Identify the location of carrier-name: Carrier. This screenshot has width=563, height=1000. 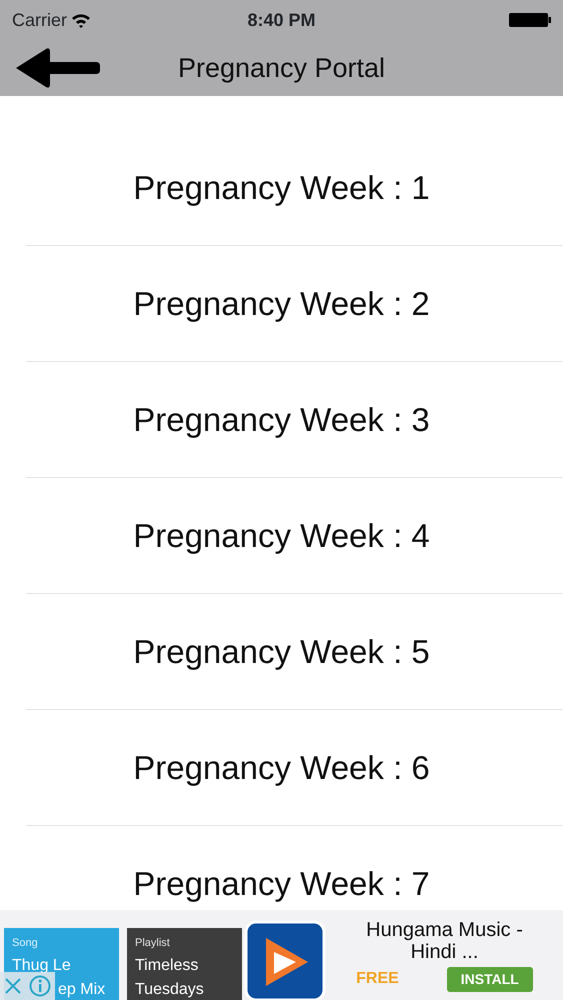
(40, 20).